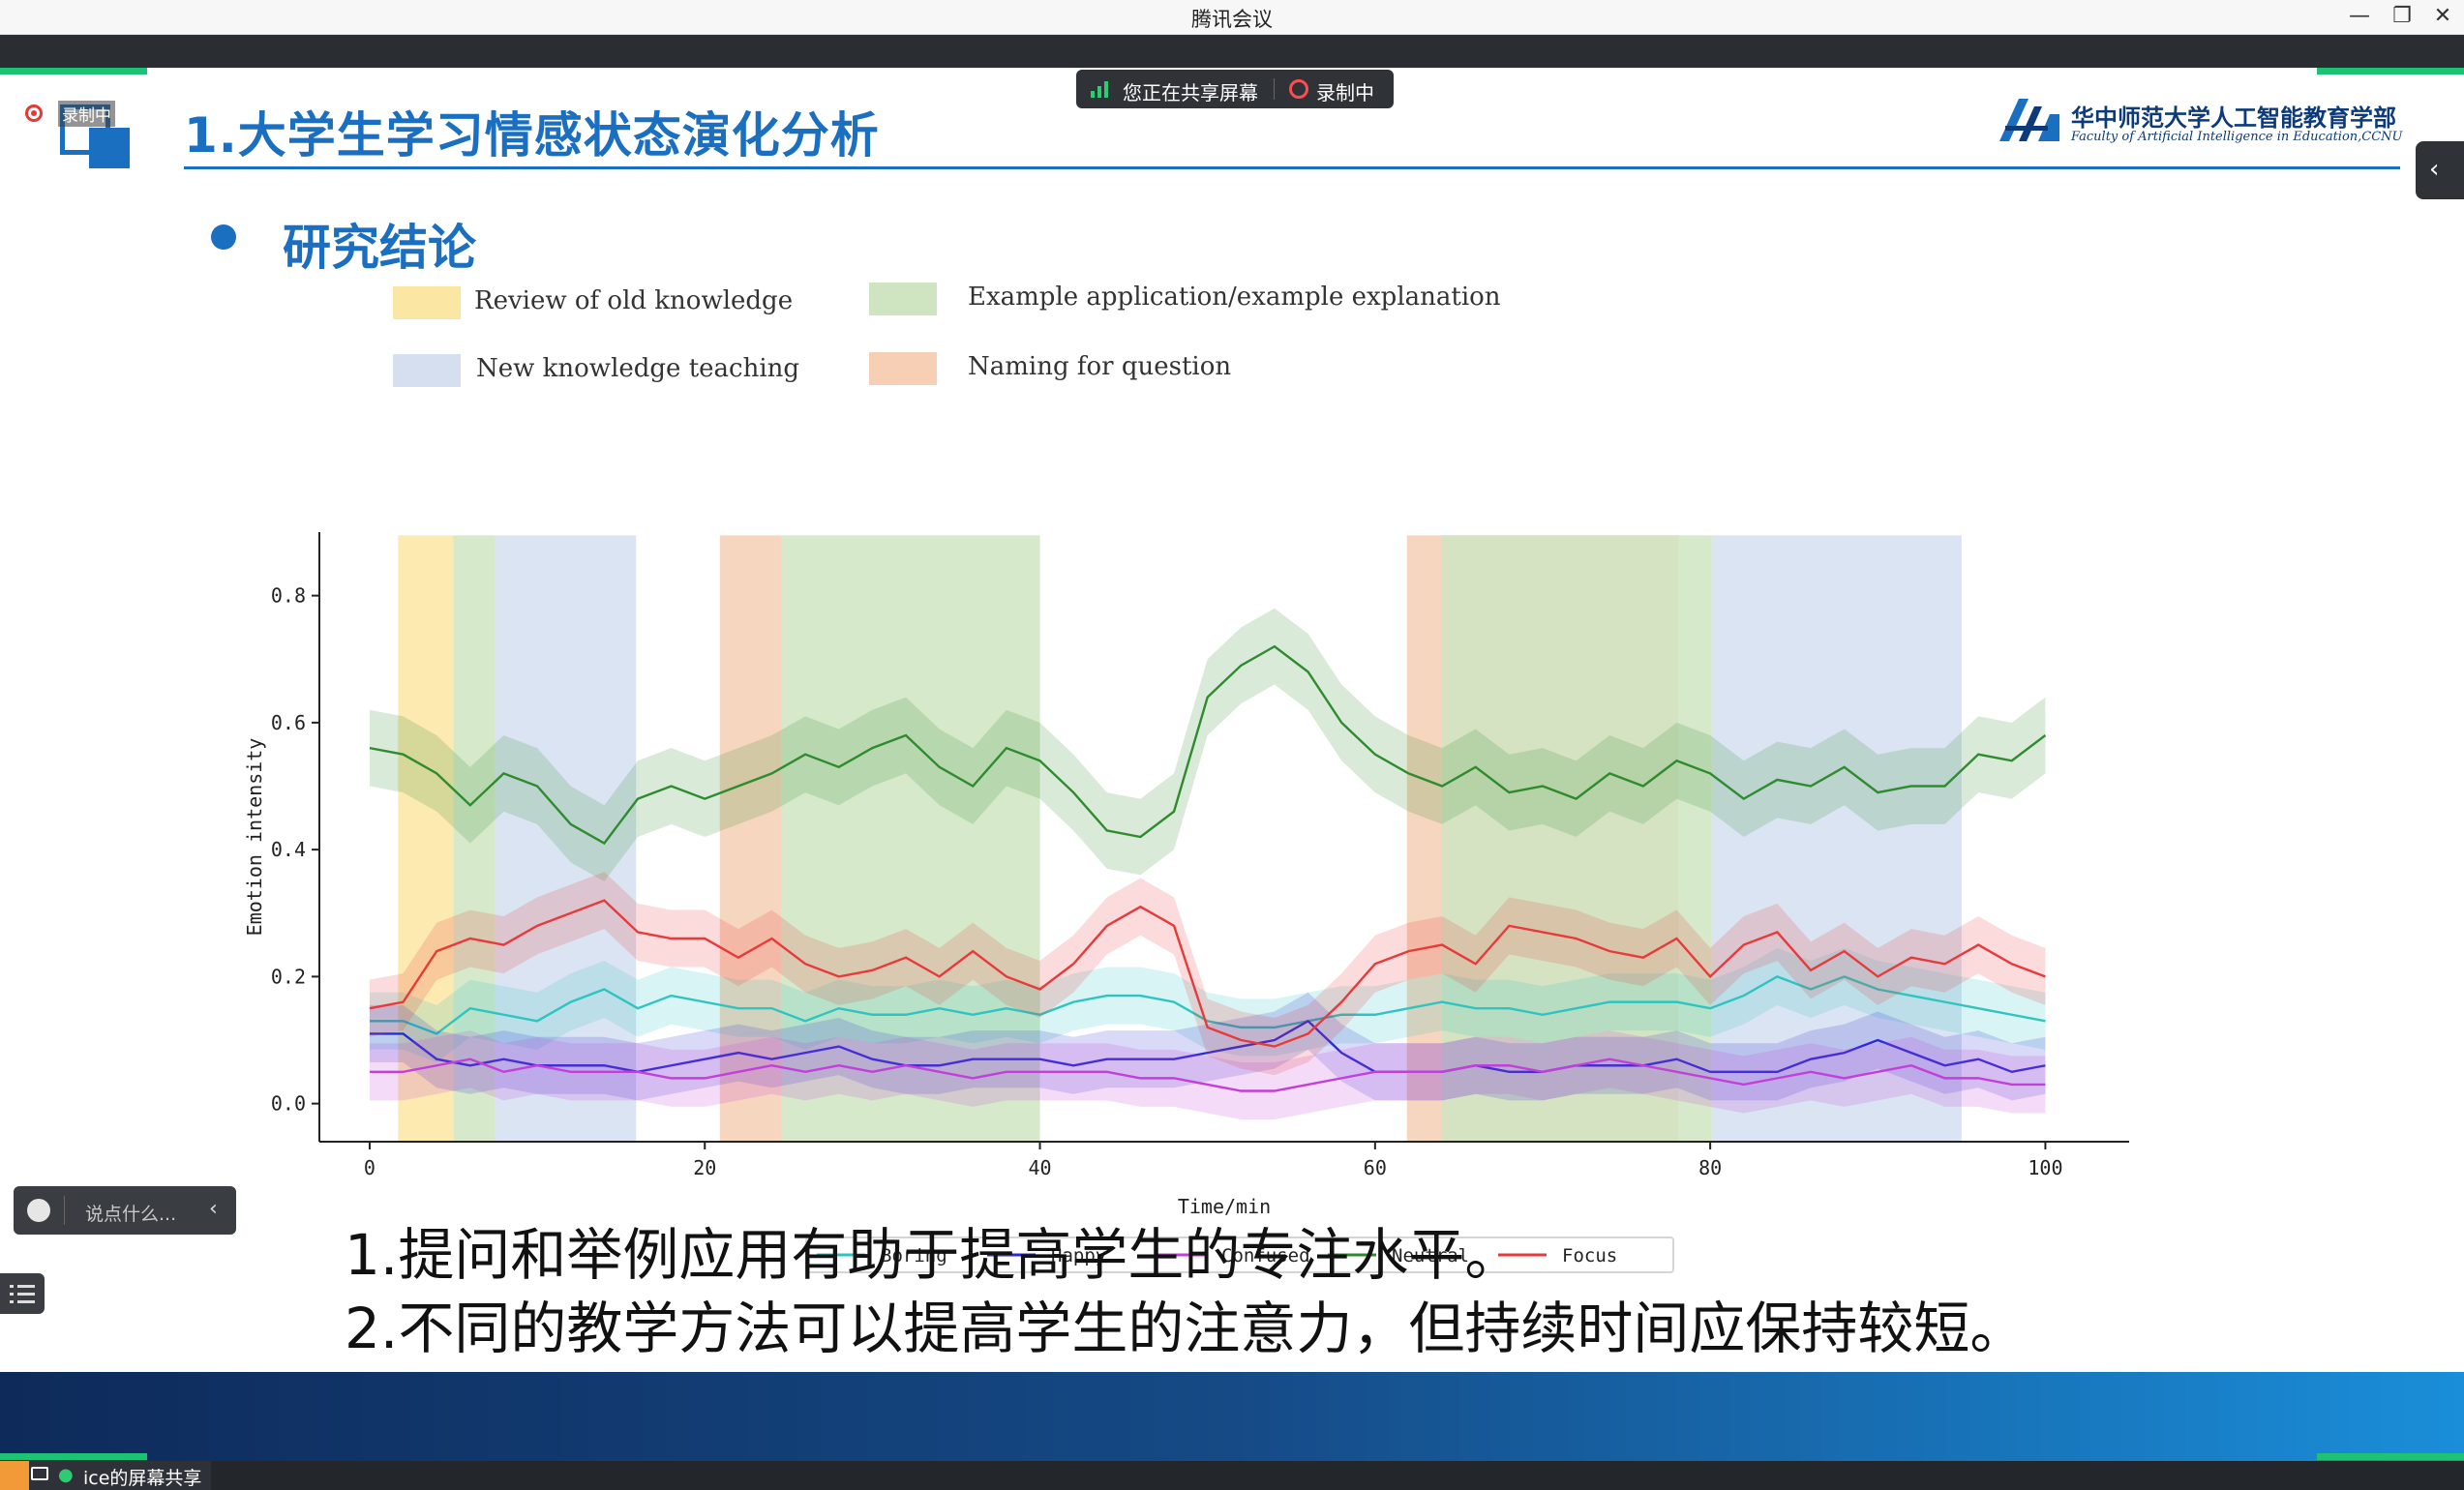 Image resolution: width=2464 pixels, height=1490 pixels. What do you see at coordinates (532, 135) in the screenshot?
I see `slide-title: 1.大学生学习情感状态演化分析` at bounding box center [532, 135].